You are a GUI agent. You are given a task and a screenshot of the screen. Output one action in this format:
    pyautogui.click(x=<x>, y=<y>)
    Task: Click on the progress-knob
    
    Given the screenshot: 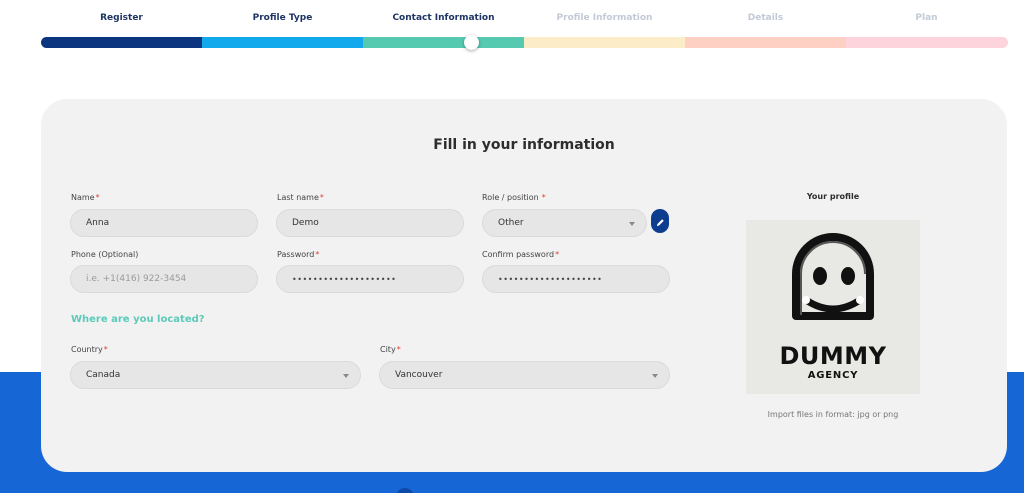 What is the action you would take?
    pyautogui.click(x=471, y=42)
    